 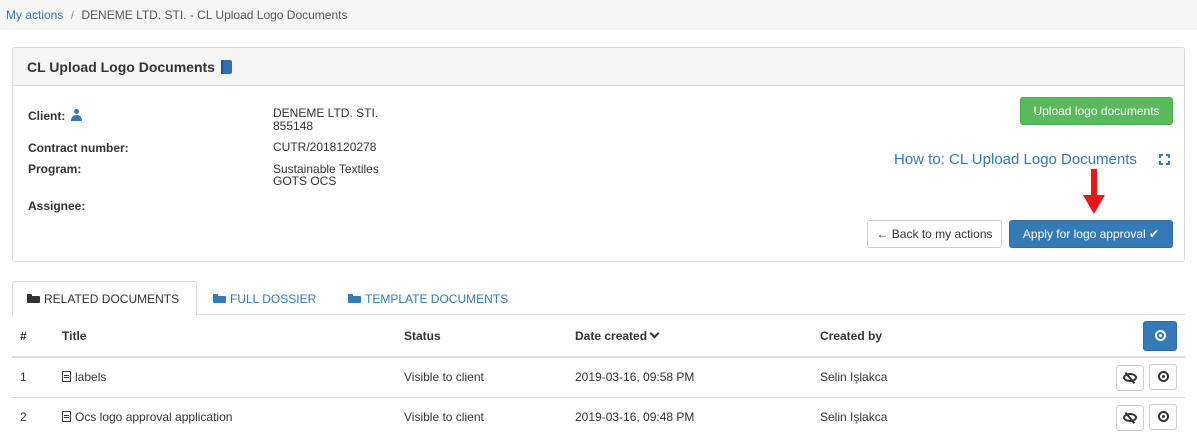 What do you see at coordinates (697, 377) in the screenshot?
I see `row-date: 2019-03-16, 09:58 PM` at bounding box center [697, 377].